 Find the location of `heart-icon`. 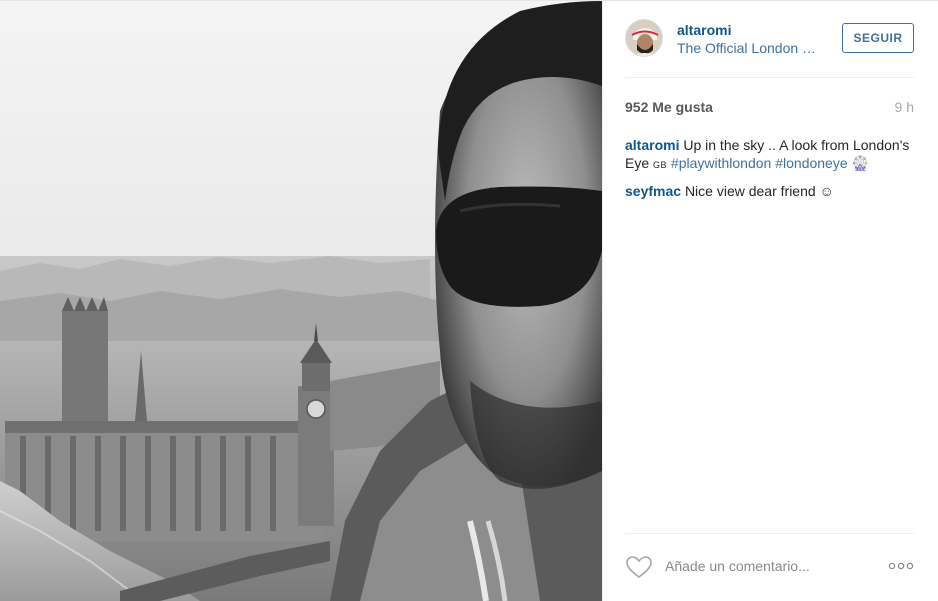

heart-icon is located at coordinates (639, 567).